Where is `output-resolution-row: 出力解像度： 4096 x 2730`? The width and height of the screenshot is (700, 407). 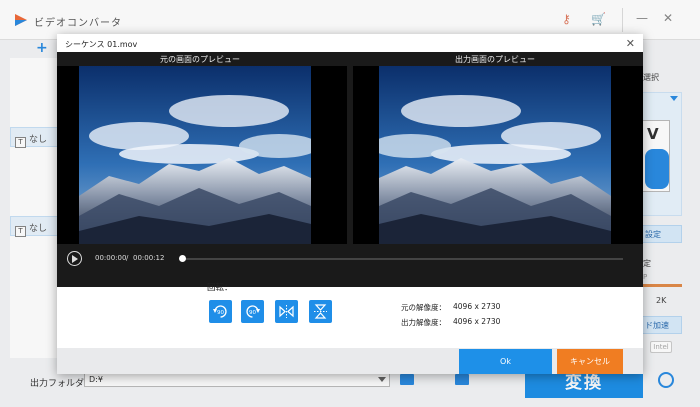
output-resolution-row: 出力解像度： 4096 x 2730 is located at coordinates (450, 322).